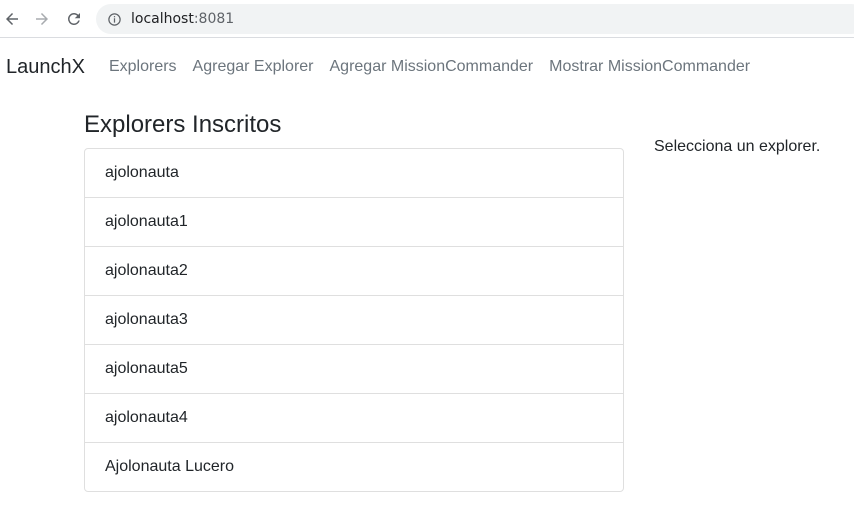 The image size is (854, 508). What do you see at coordinates (649, 67) in the screenshot?
I see `nav-link-mostrar-missioncommander: Mostrar MissionCommander` at bounding box center [649, 67].